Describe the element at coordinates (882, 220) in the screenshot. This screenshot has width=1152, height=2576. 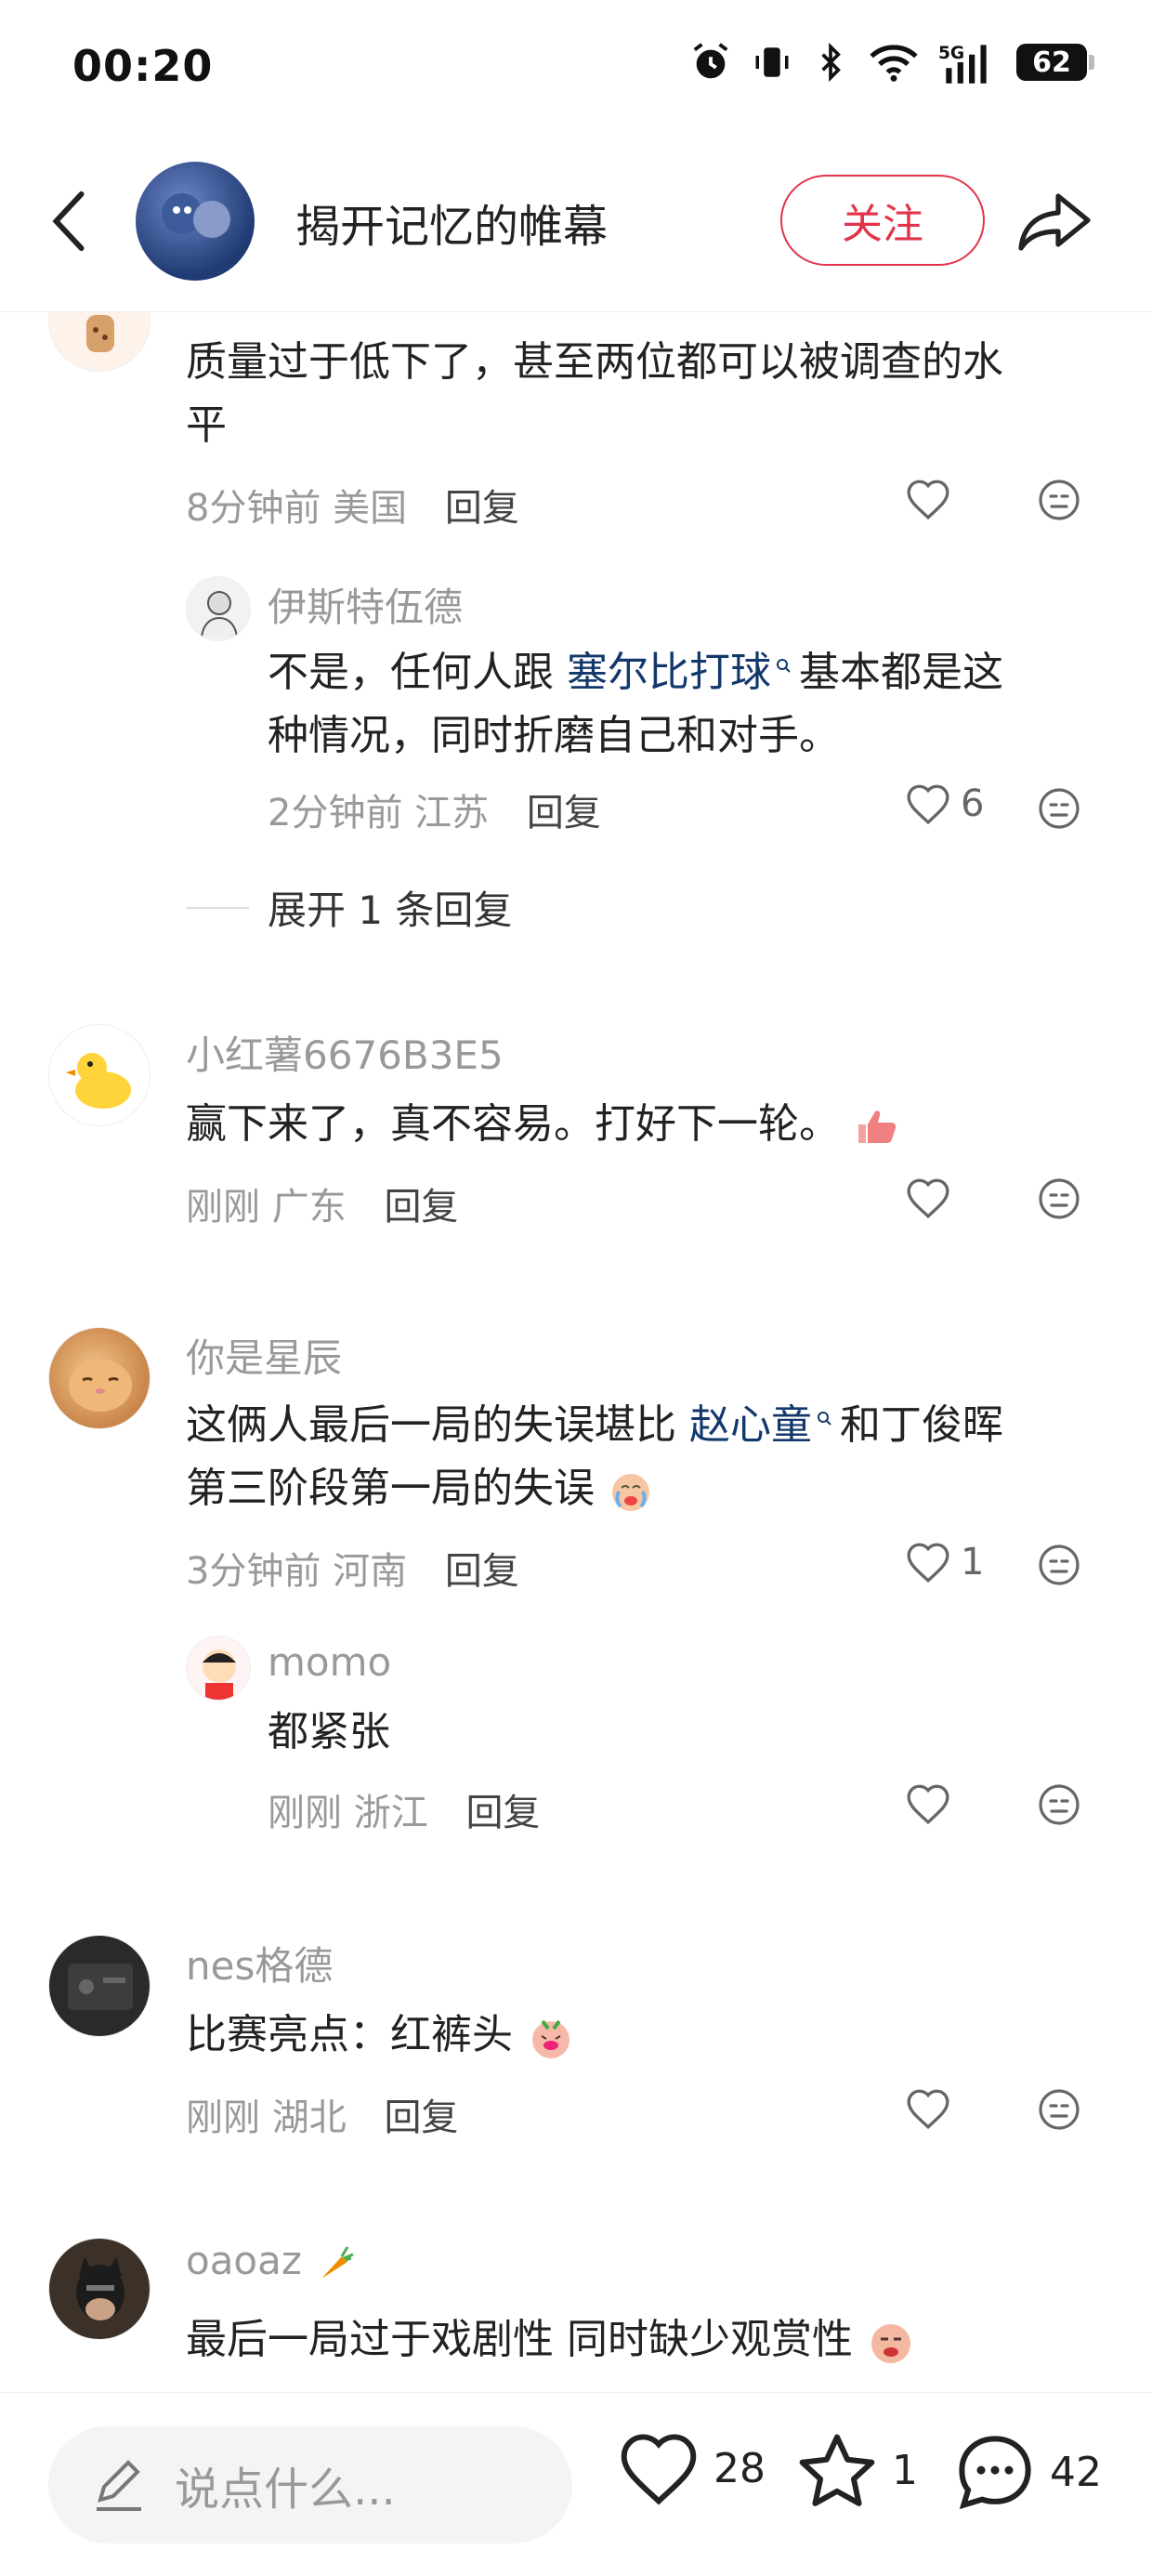
I see `follow-button: 关注` at that location.